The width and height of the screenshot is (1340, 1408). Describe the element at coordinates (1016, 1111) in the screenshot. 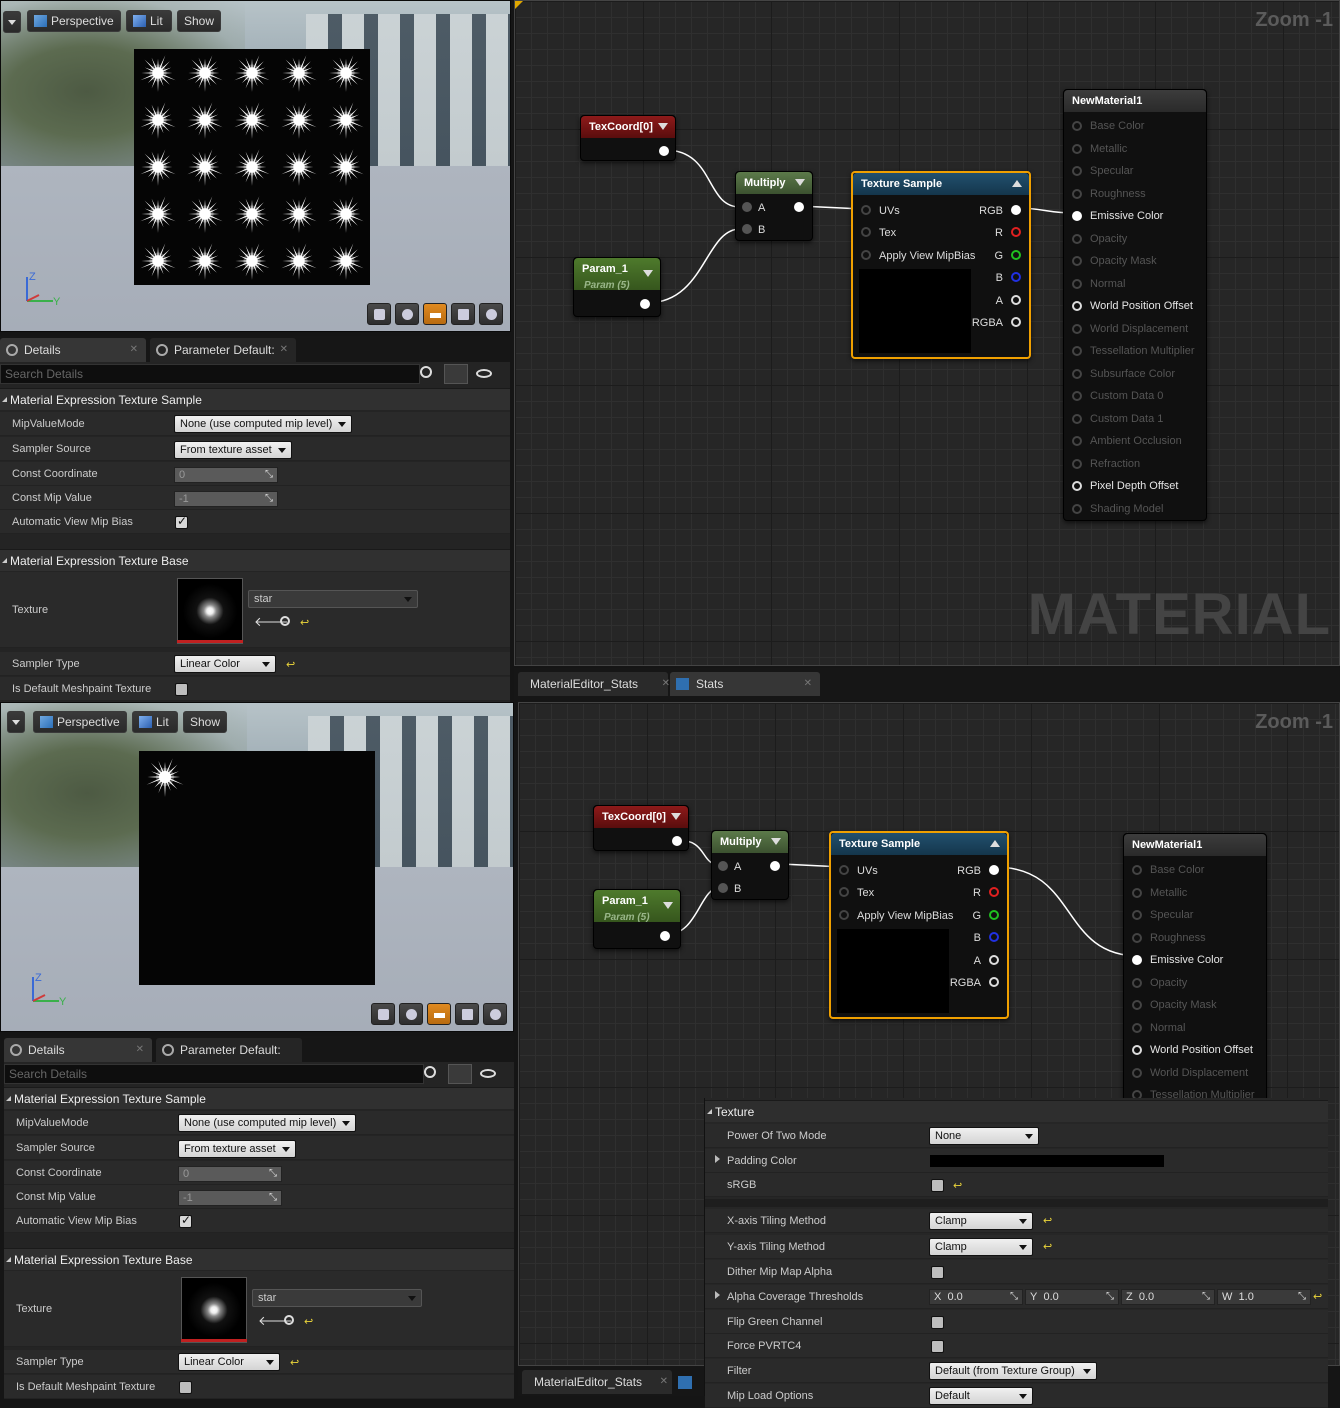

I see `section-texture: Texture` at that location.